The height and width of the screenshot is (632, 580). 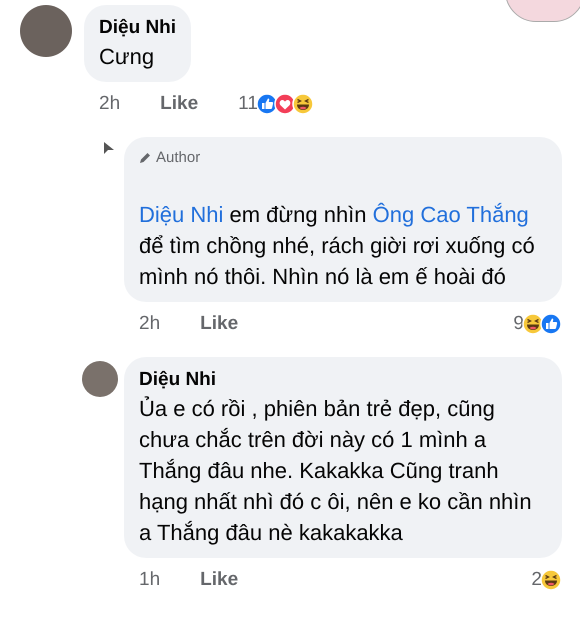 I want to click on comment-text: Diệu Nhi em đừng nhìn Ông Cao Thắng để tìm chồng nhé, rách giời rơi xuống có mình nó thôi. Nhìn nó là em ế hoài đó, so click(x=337, y=246).